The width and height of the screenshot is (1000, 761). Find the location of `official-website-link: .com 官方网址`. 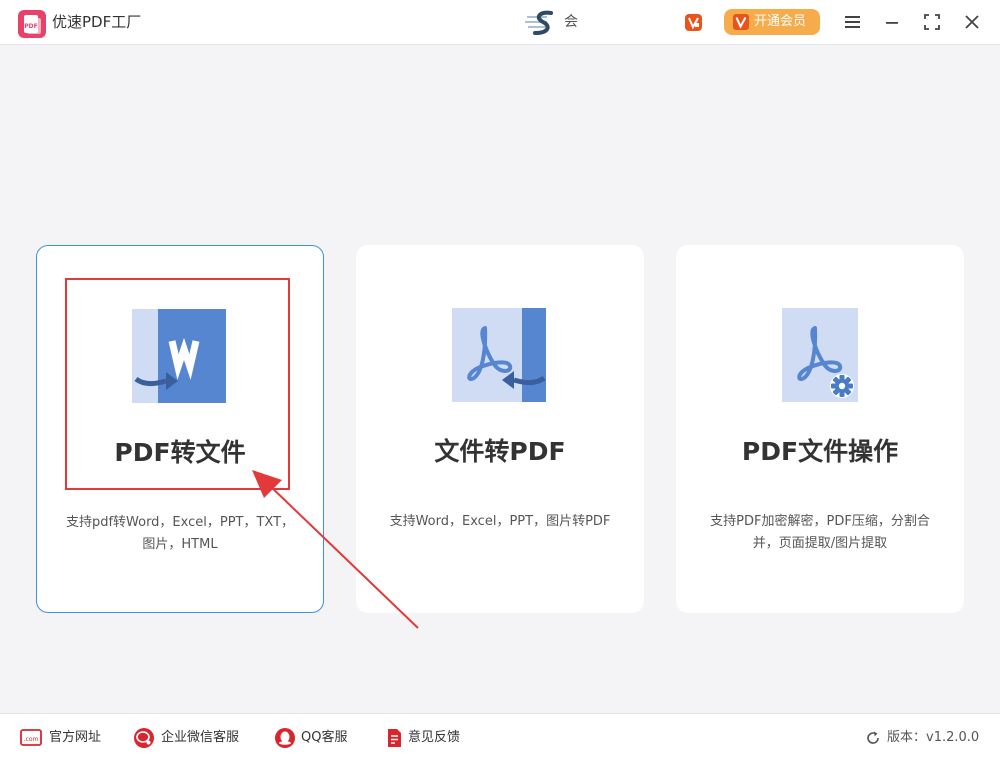

official-website-link: .com 官方网址 is located at coordinates (65, 738).